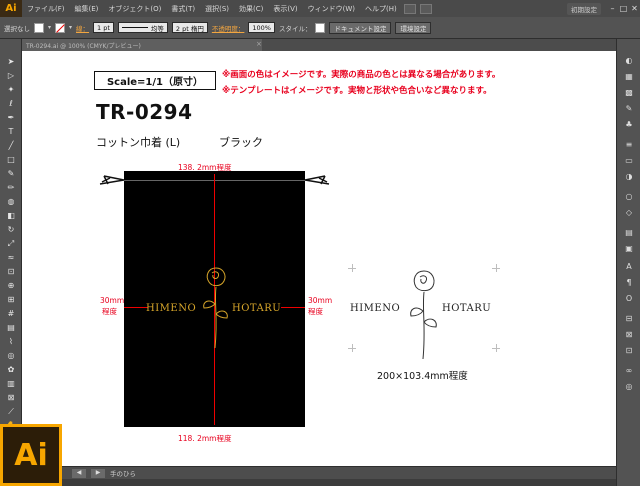 The width and height of the screenshot is (640, 486). I want to click on gradient-panel-icon: ▭, so click(629, 160).